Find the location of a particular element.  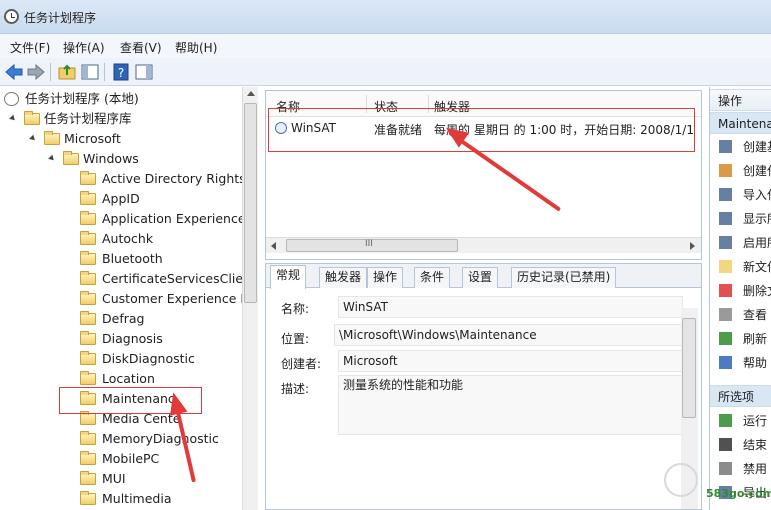

description-field: 测量系统的性能和功能 is located at coordinates (510, 405).